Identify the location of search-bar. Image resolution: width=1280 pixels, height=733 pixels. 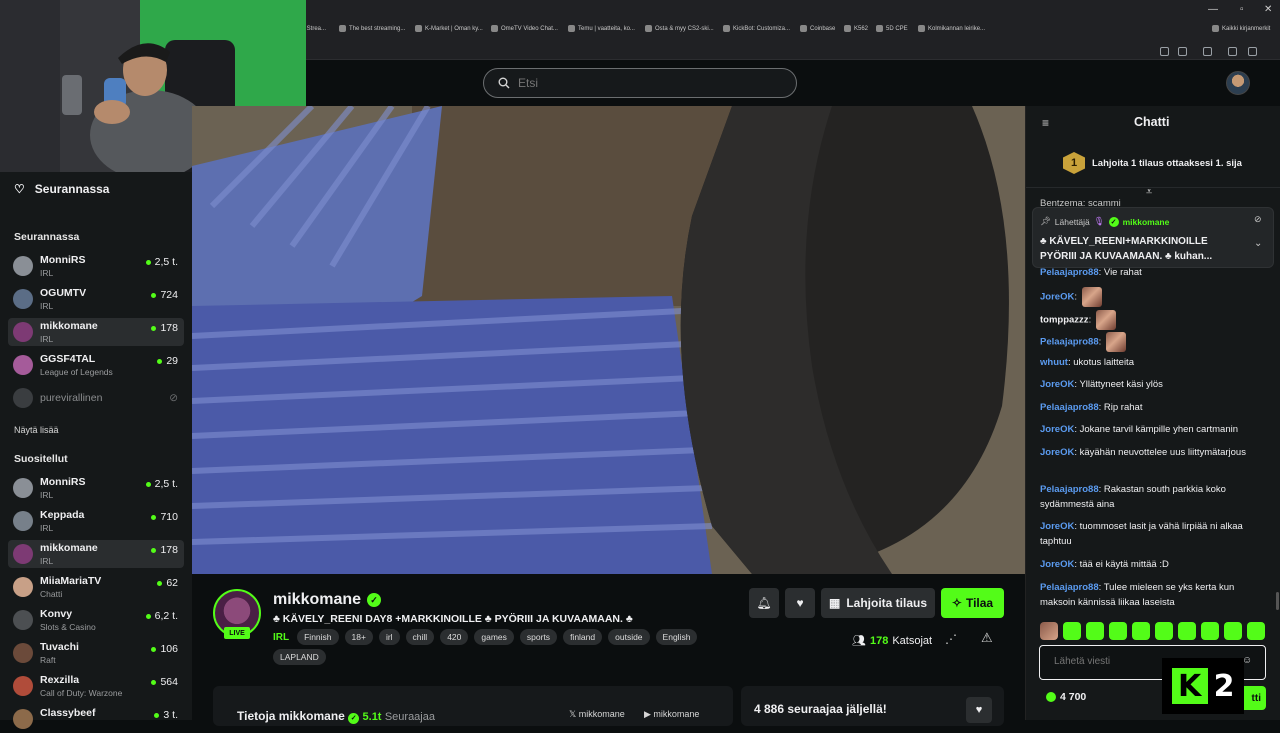
(640, 83).